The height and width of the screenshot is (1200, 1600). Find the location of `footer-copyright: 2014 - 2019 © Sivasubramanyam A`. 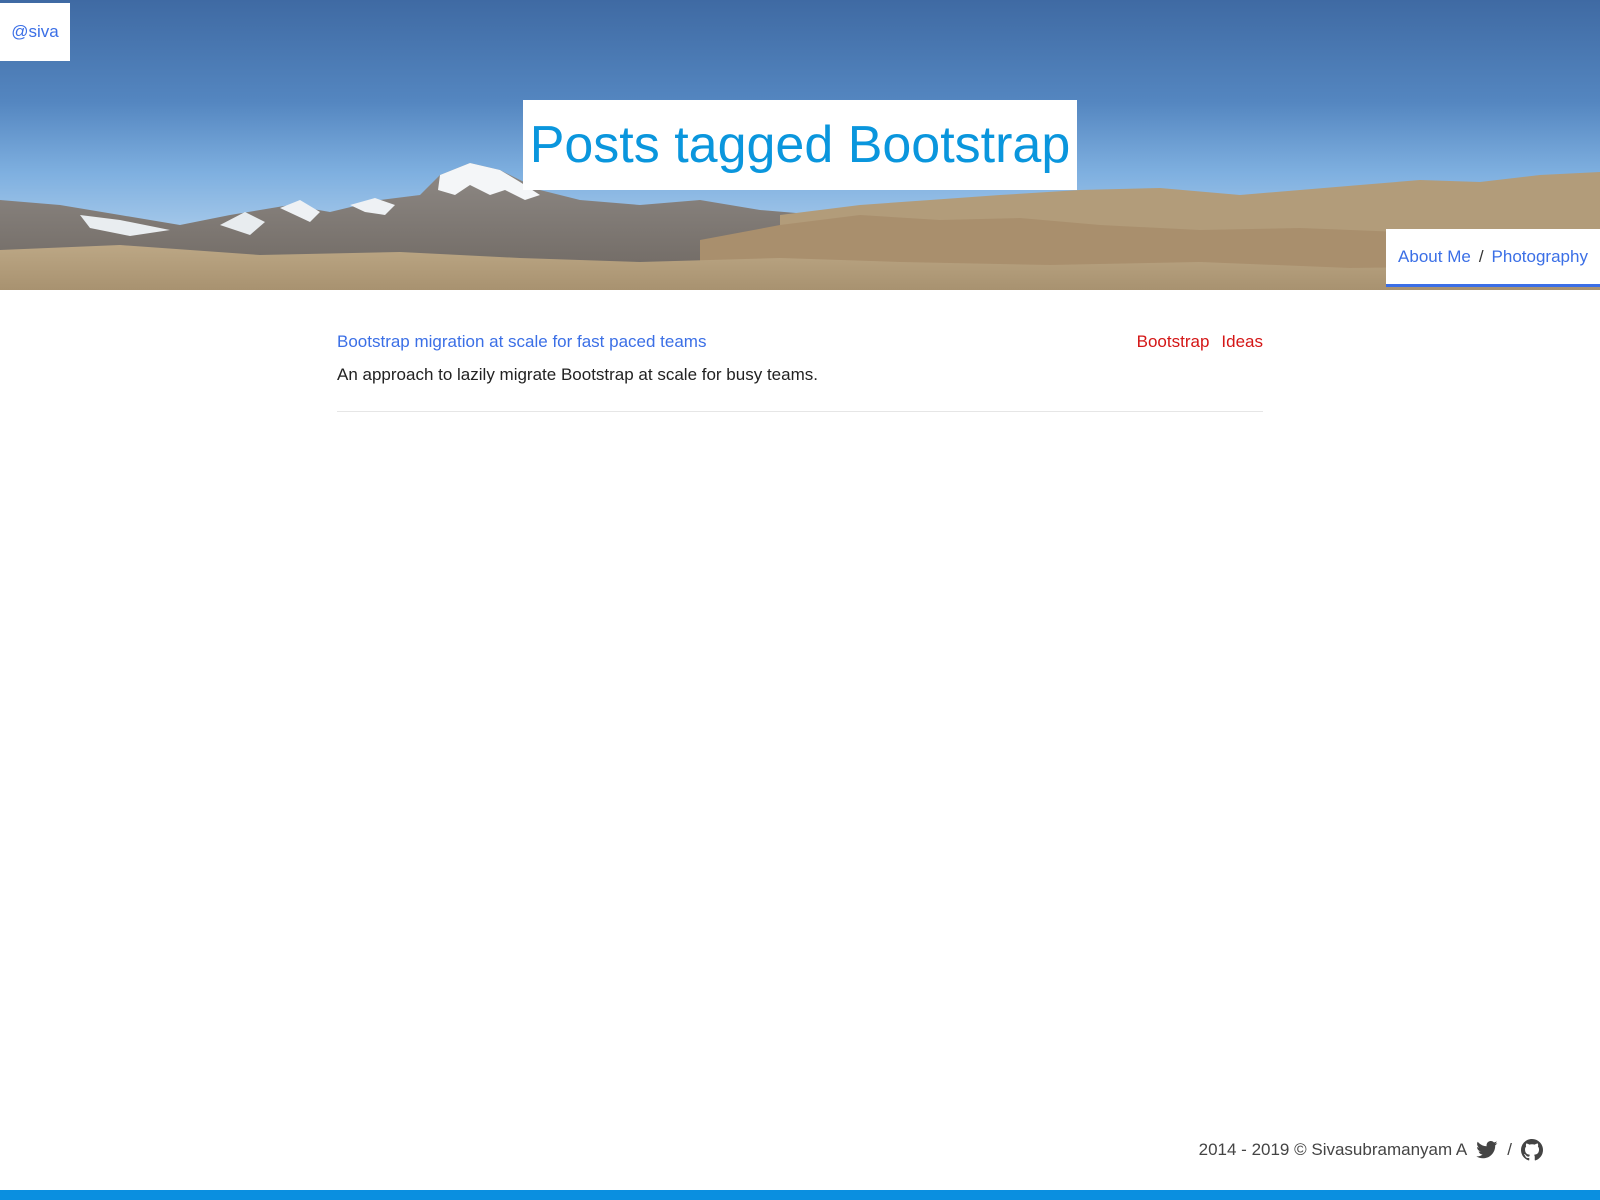

footer-copyright: 2014 - 2019 © Sivasubramanyam A is located at coordinates (1333, 1149).